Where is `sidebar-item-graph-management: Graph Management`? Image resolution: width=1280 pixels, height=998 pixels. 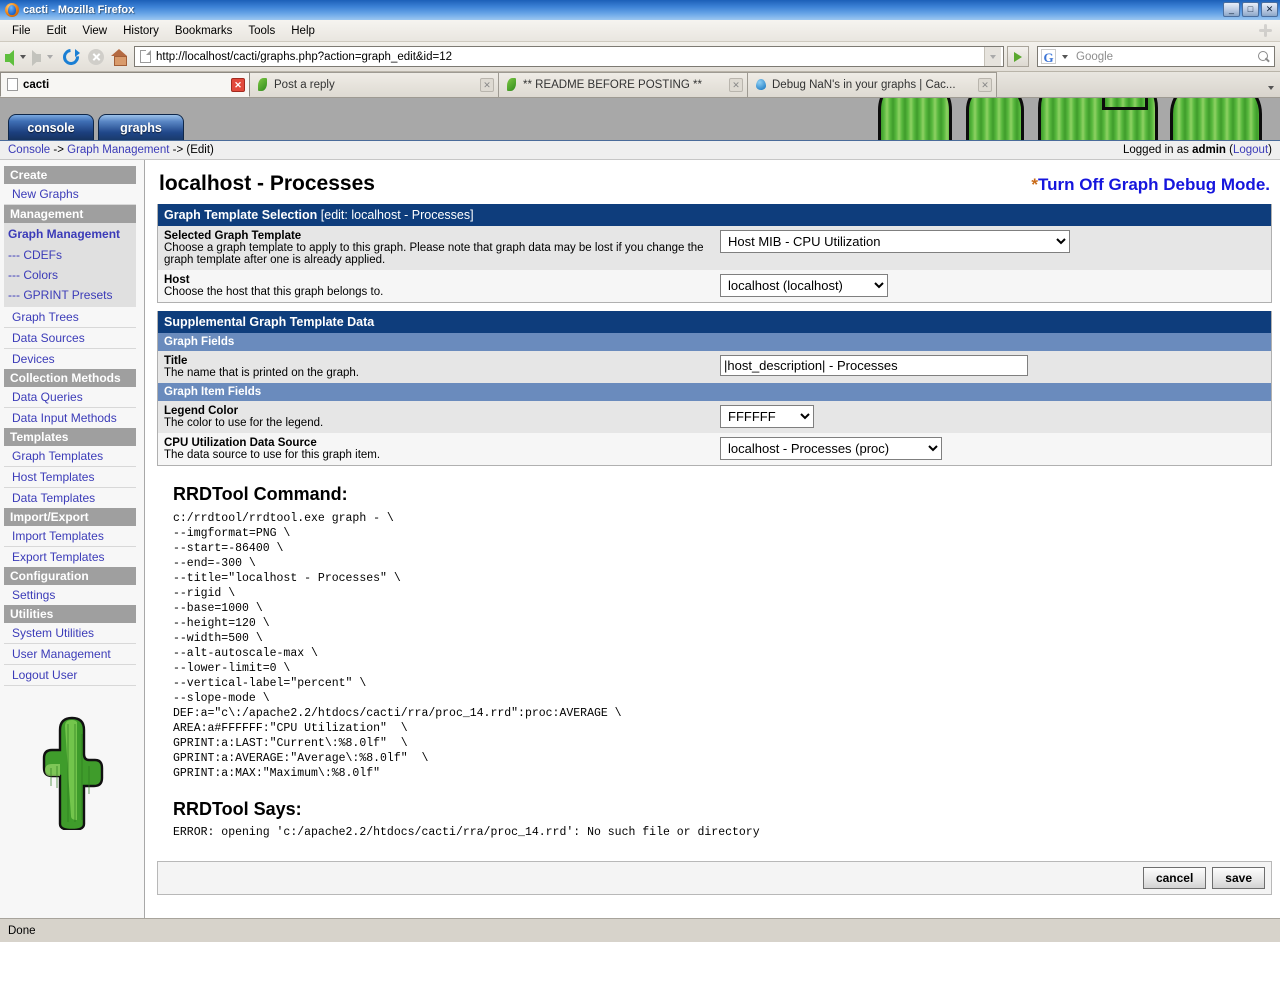 sidebar-item-graph-management: Graph Management is located at coordinates (70, 235).